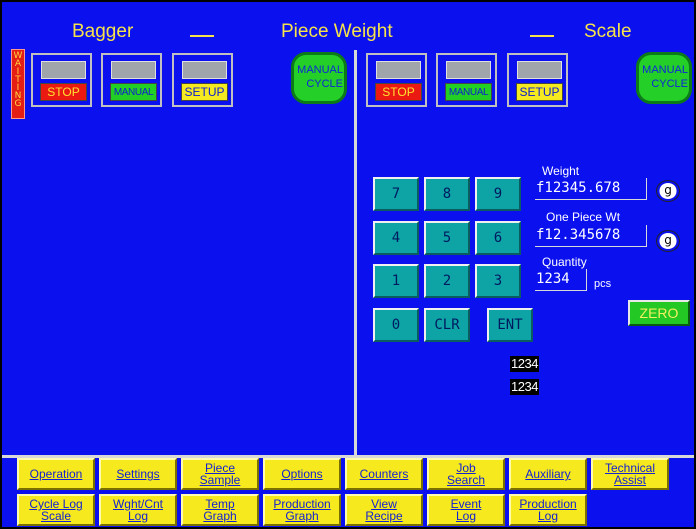 This screenshot has width=696, height=529. Describe the element at coordinates (548, 516) in the screenshot. I see `tab-production-log-line2: Log` at that location.